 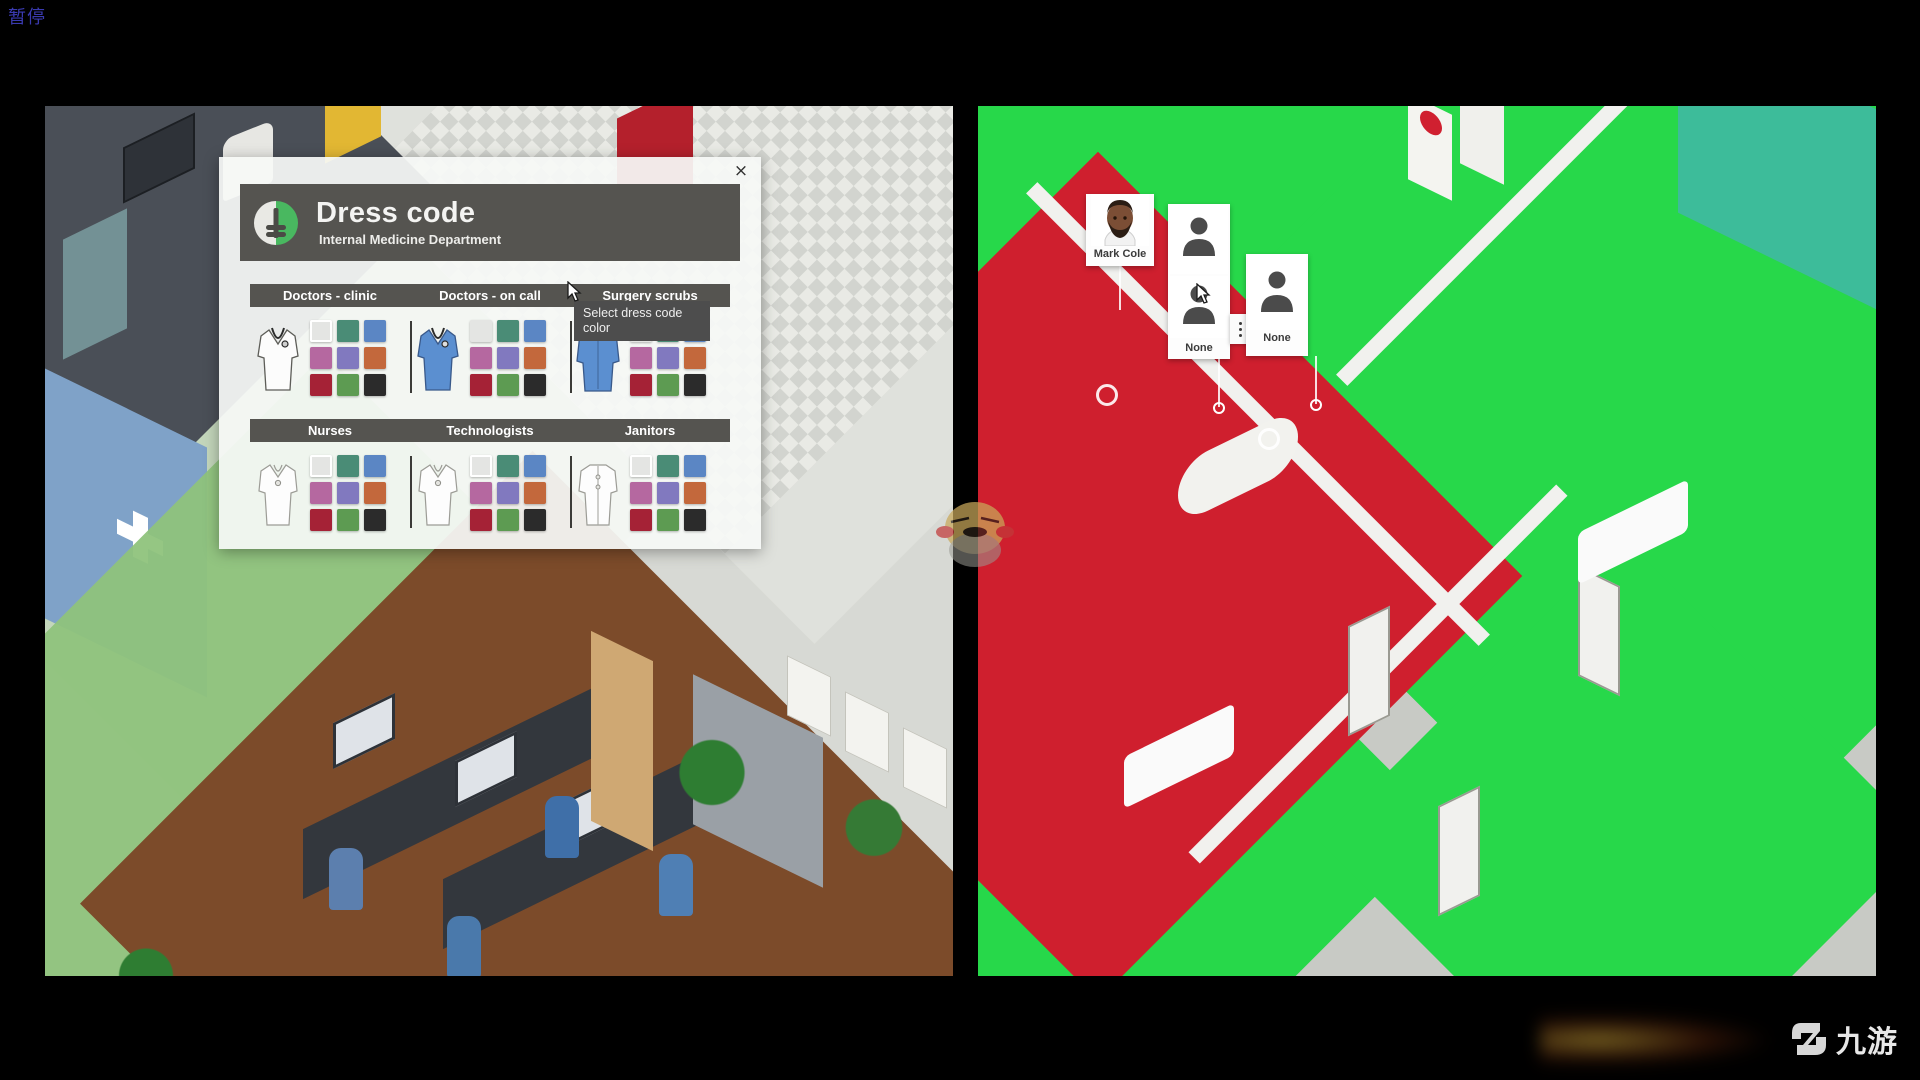 I want to click on person-placeholder-icon-top, so click(x=1199, y=239).